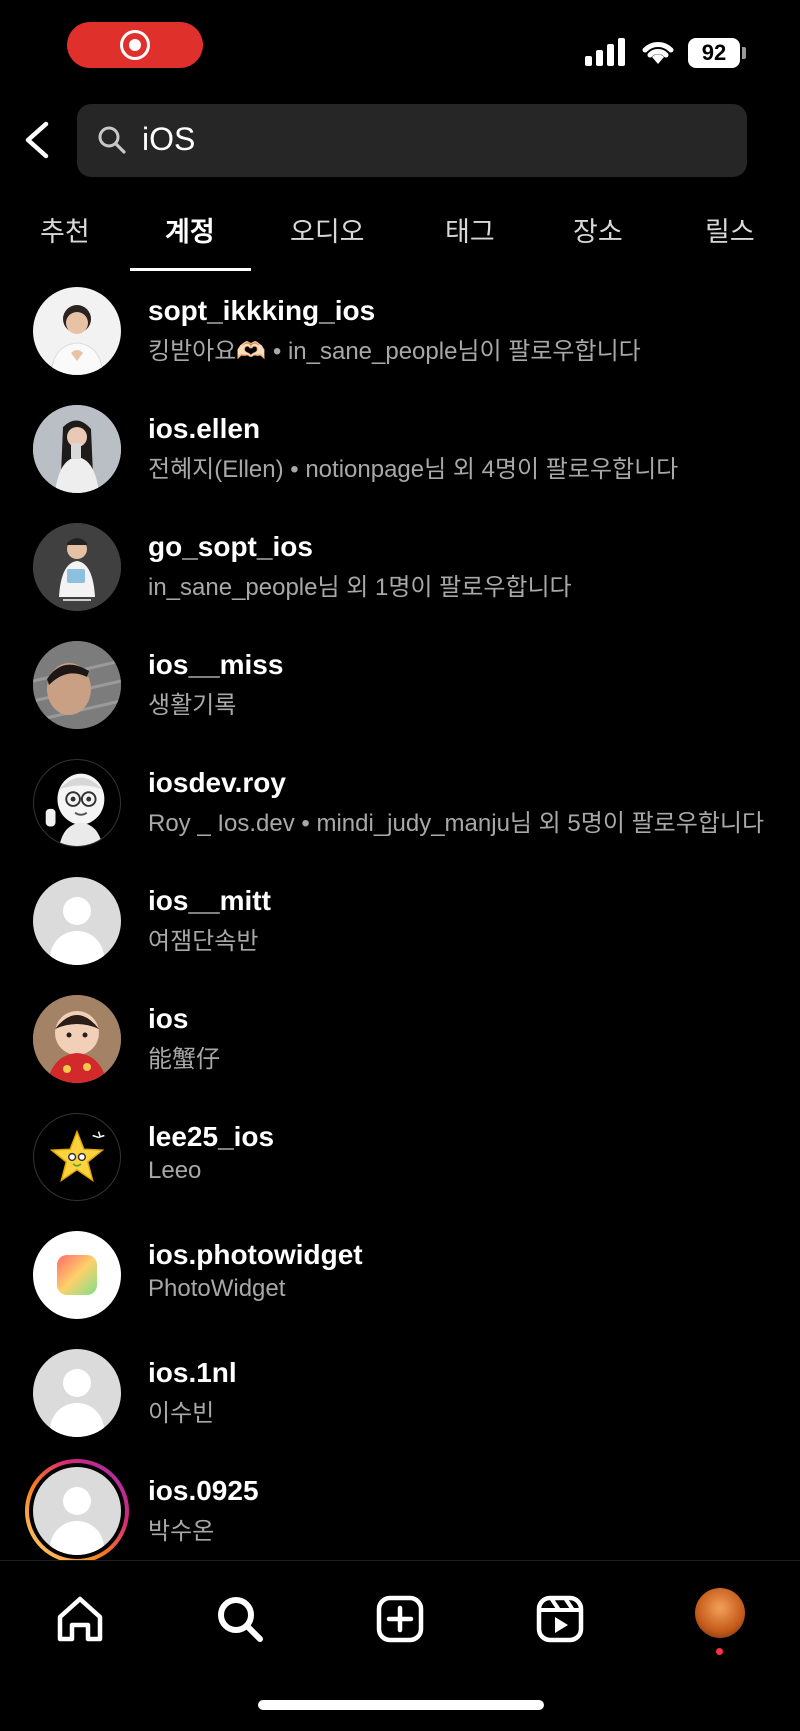  What do you see at coordinates (400, 234) in the screenshot?
I see `search-category-tabs: 추천 계정 오디오 태그 장소 릴스` at bounding box center [400, 234].